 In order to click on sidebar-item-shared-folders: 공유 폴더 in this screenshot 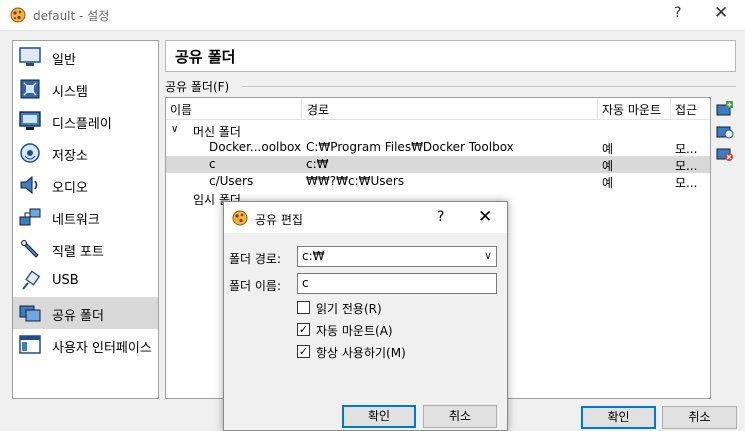, I will do `click(85, 313)`.